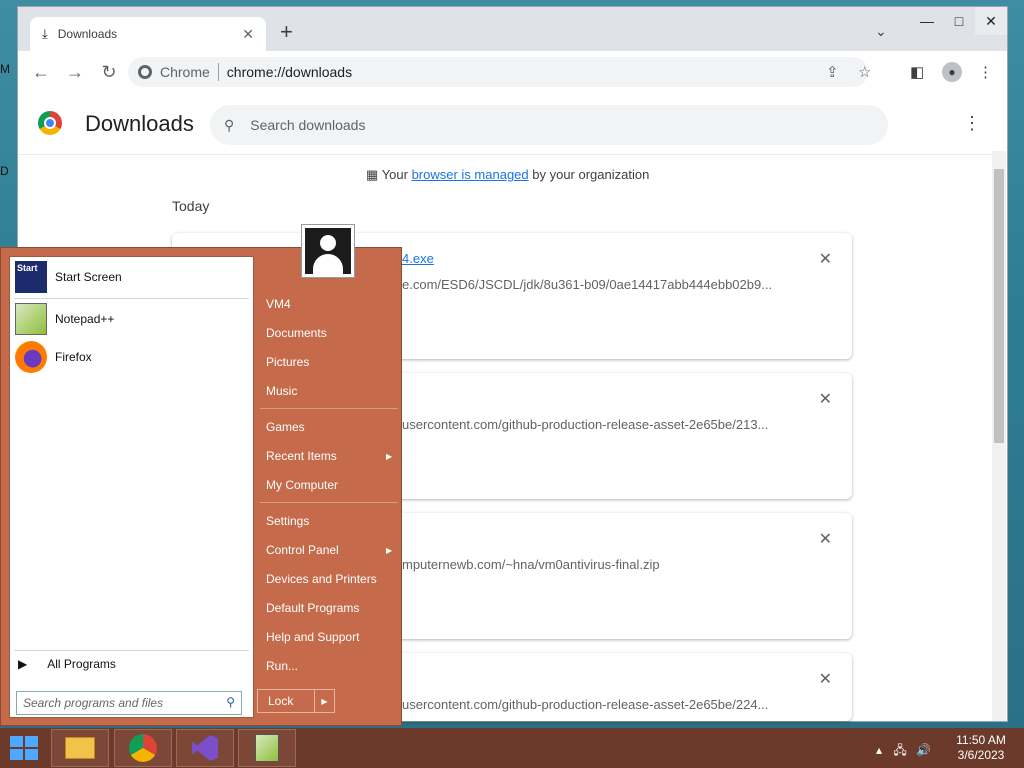 The image size is (1024, 768). Describe the element at coordinates (312, 637) in the screenshot. I see `start-item-help-and-support: Help and Support` at that location.